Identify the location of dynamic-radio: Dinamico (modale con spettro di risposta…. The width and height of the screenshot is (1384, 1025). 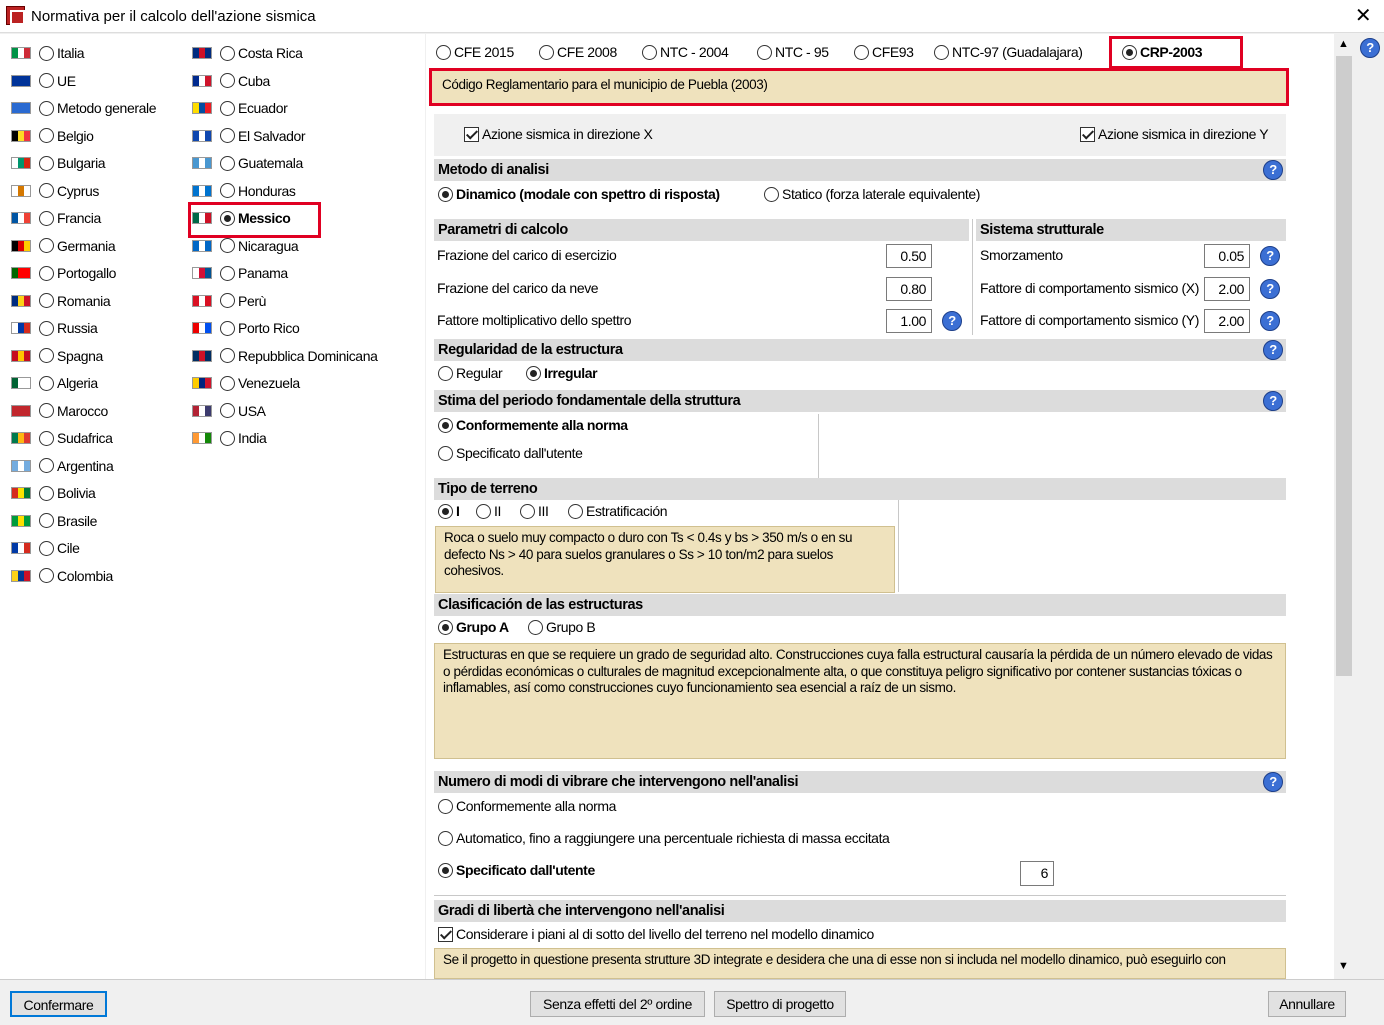
(579, 194).